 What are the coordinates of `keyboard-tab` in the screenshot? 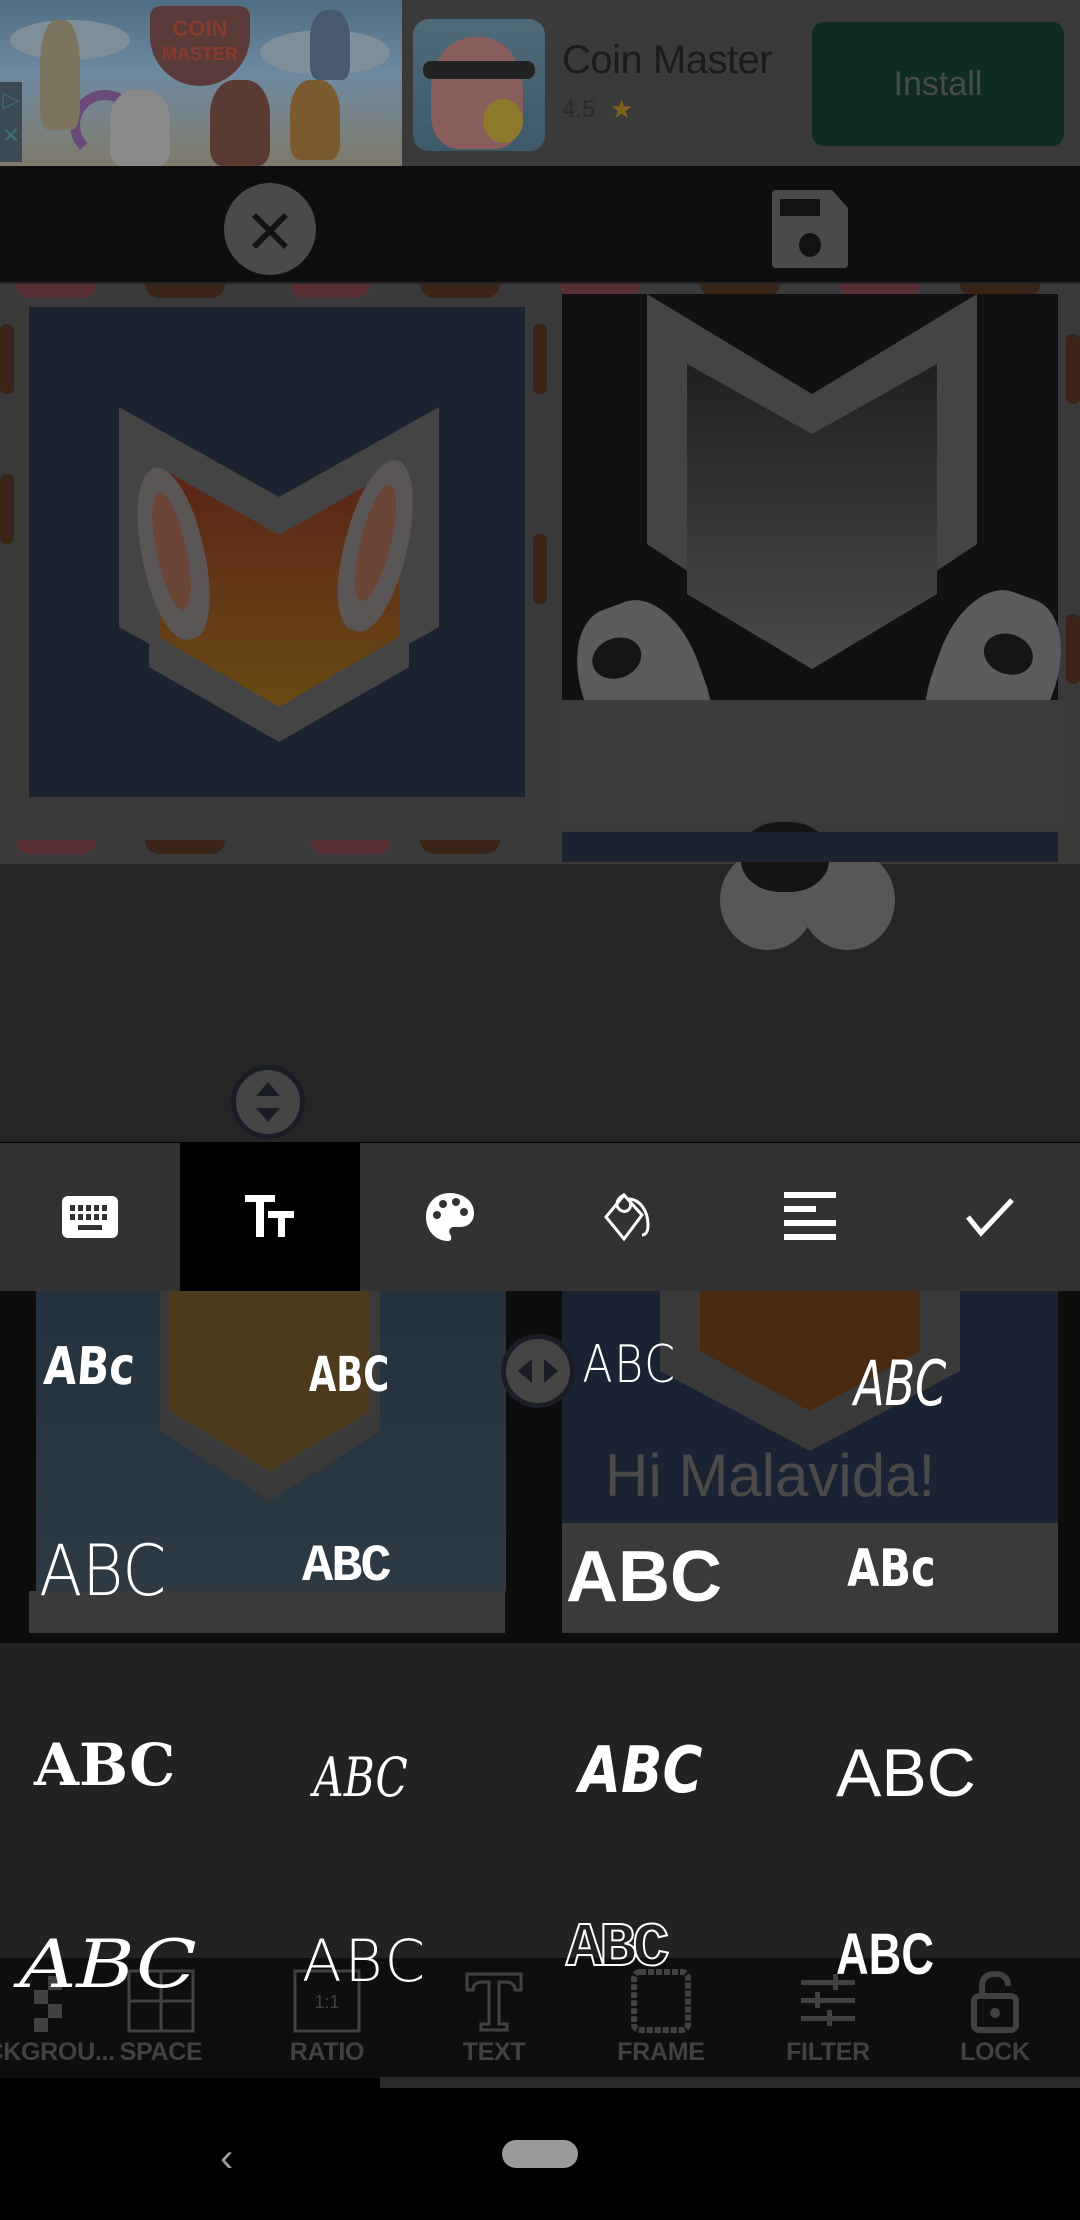 It's located at (90, 1217).